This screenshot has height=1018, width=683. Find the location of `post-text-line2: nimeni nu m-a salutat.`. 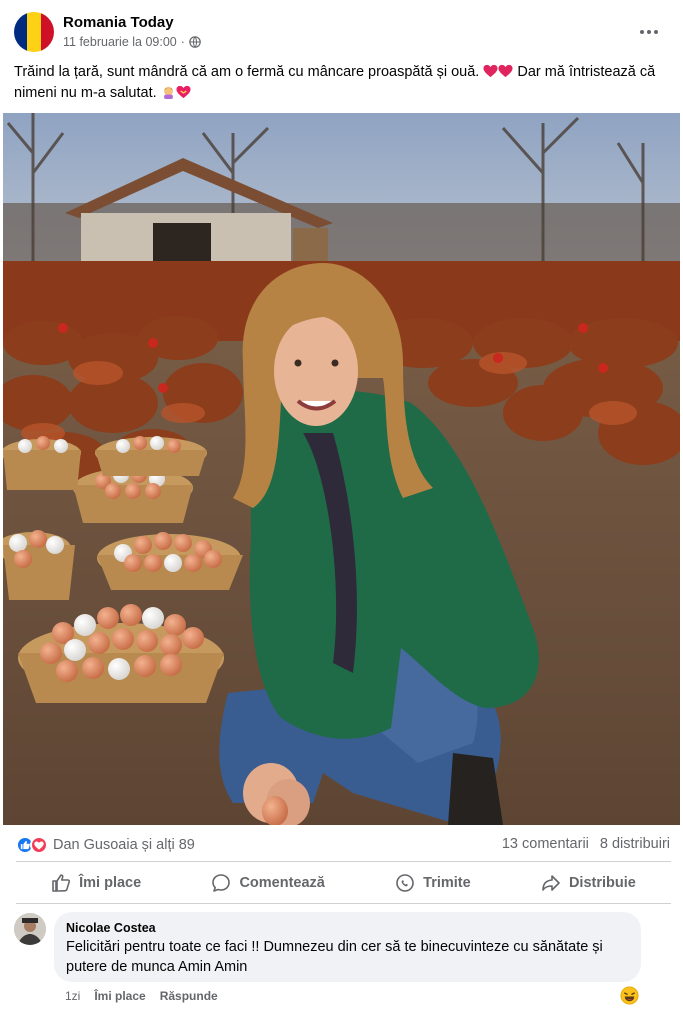

post-text-line2: nimeni nu m-a salutat. is located at coordinates (85, 93).